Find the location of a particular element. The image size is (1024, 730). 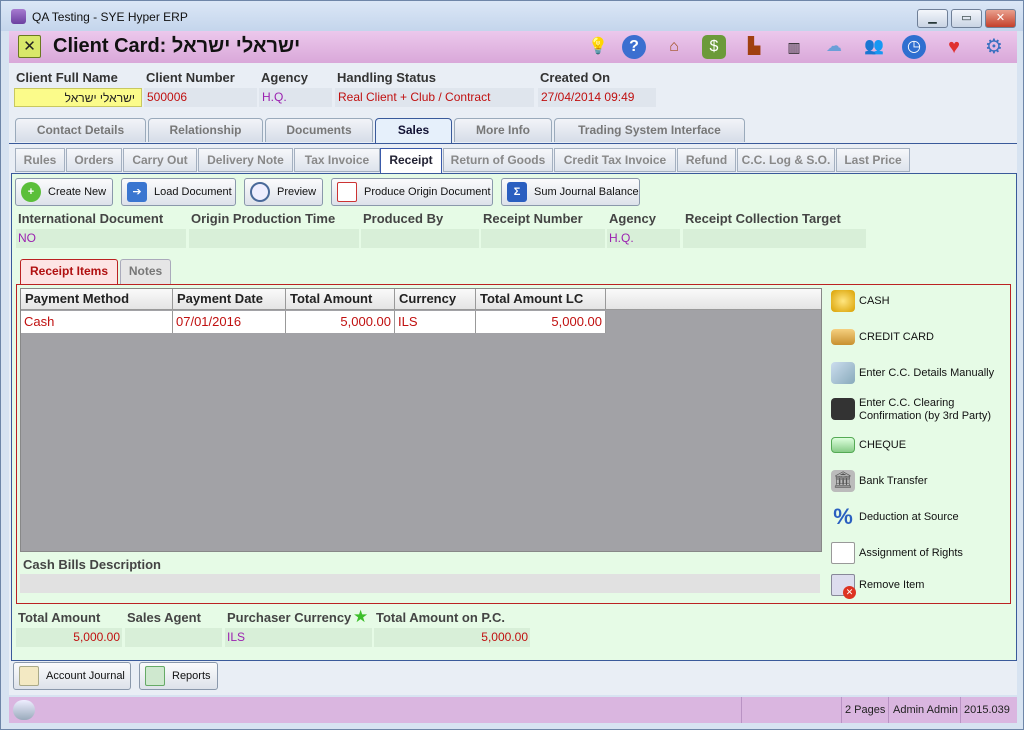

subtab-return-of-goods: Return of Goods is located at coordinates (498, 160).